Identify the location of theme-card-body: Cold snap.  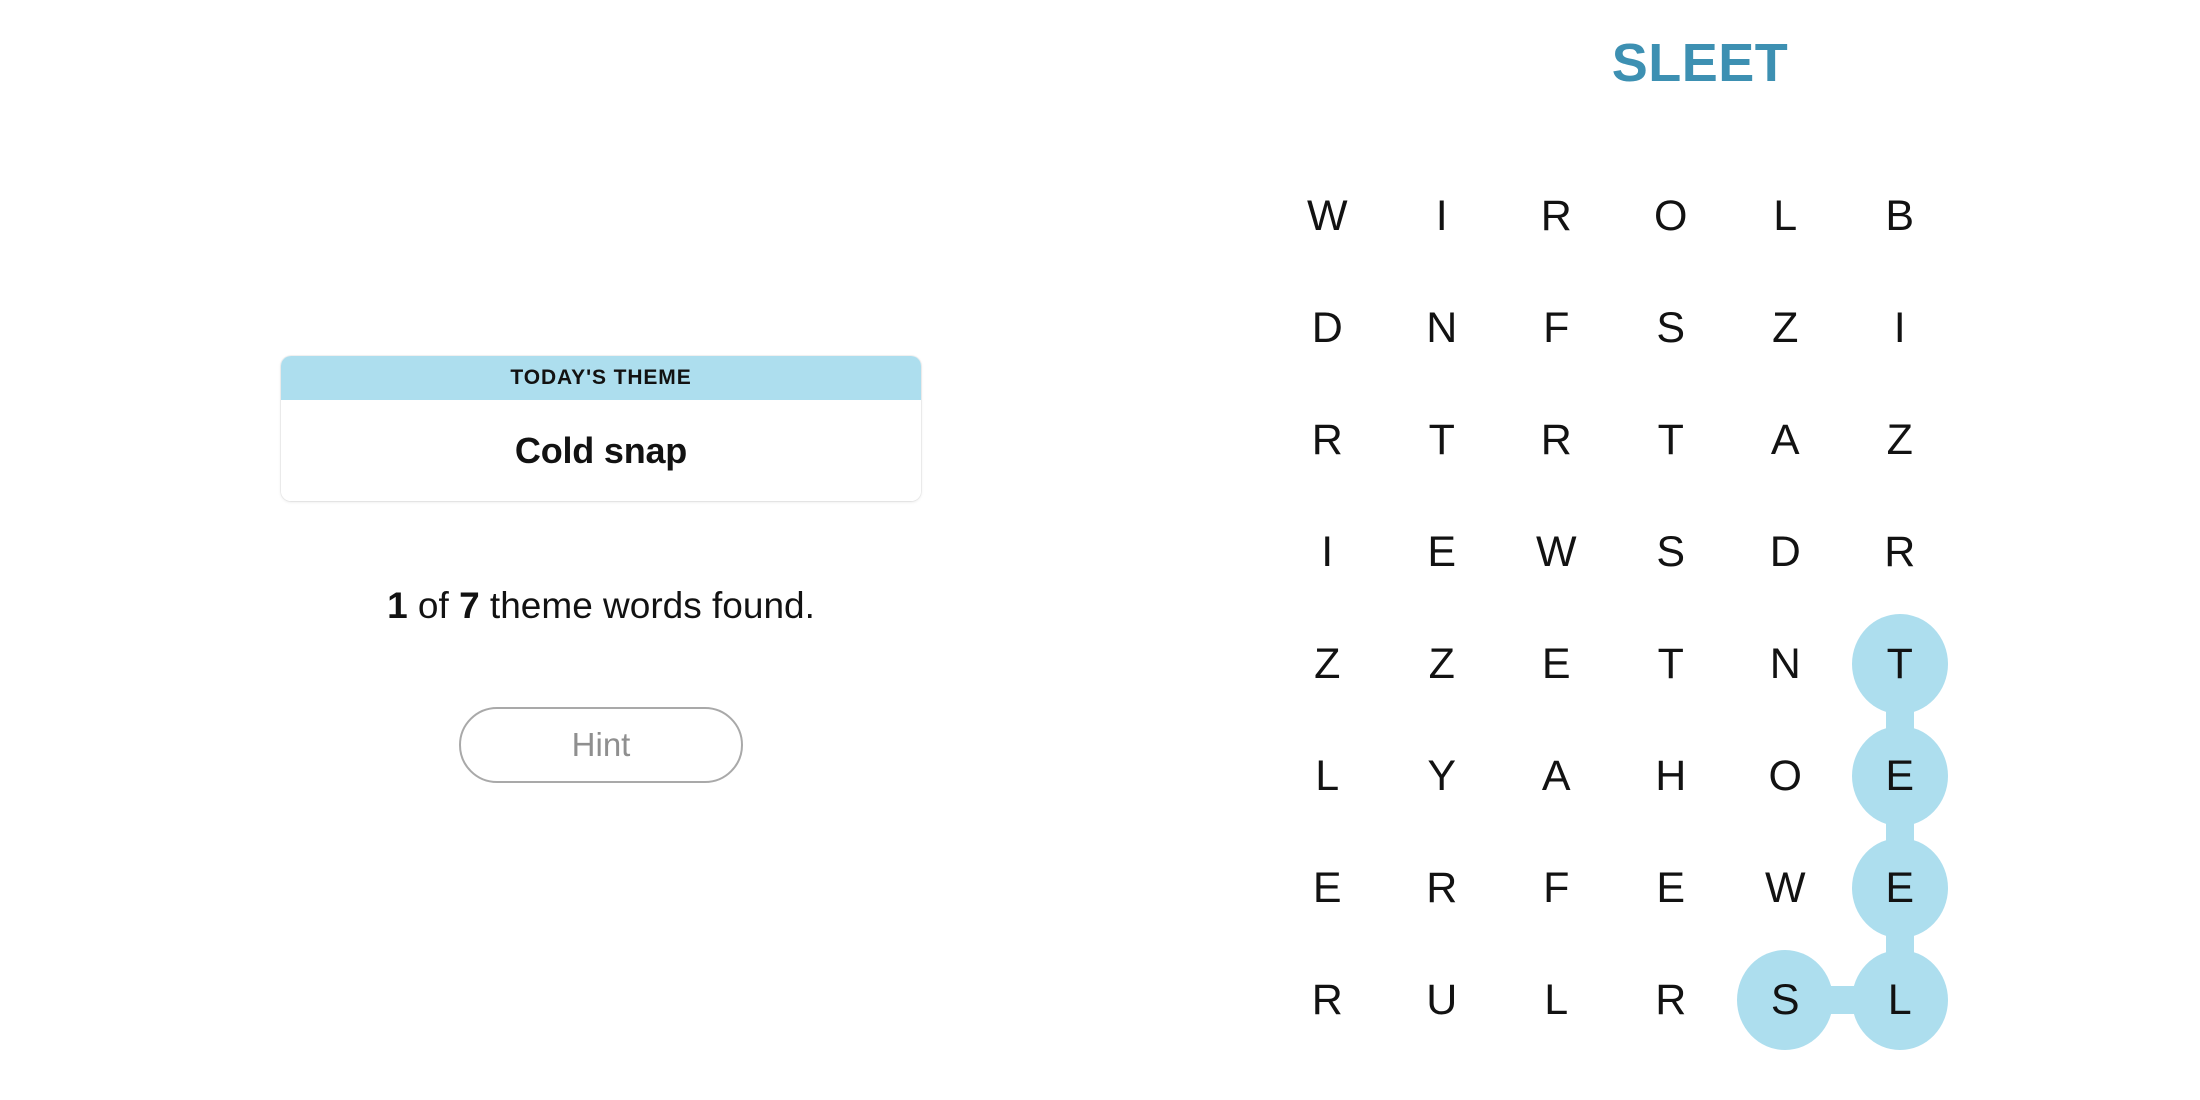
(601, 450).